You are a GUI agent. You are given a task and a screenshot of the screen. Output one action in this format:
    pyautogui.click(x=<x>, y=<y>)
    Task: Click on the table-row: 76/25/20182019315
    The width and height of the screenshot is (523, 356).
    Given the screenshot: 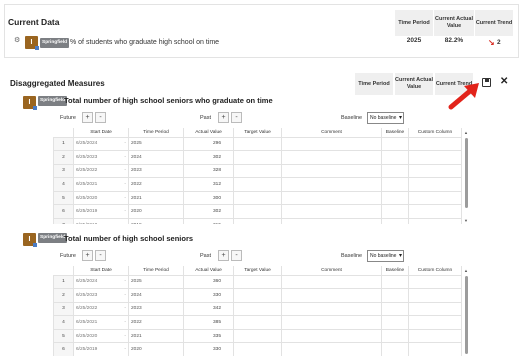 What is the action you would take?
    pyautogui.click(x=257, y=221)
    